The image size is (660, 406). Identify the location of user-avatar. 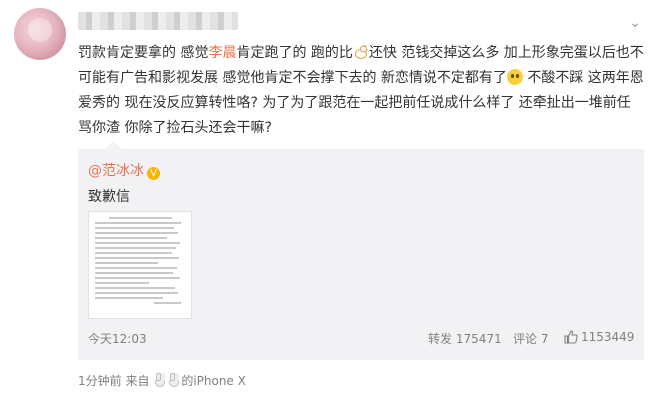
(40, 34).